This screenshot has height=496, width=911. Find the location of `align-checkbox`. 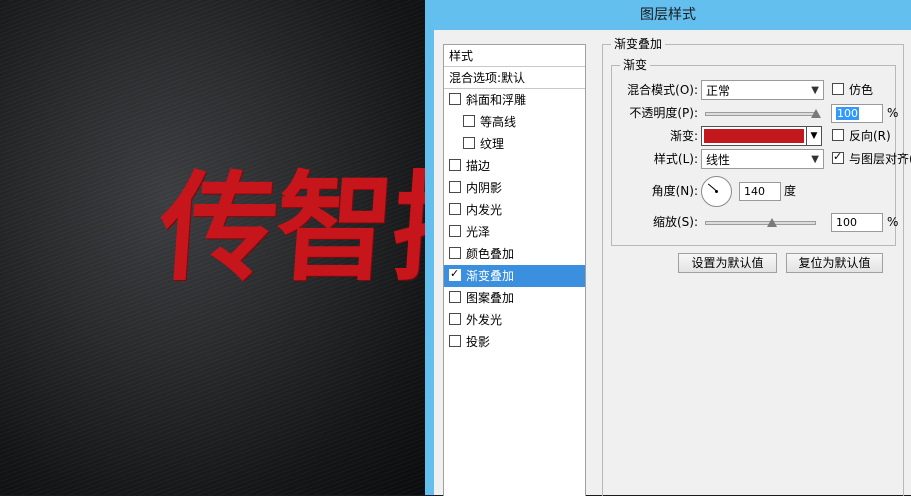

align-checkbox is located at coordinates (838, 157).